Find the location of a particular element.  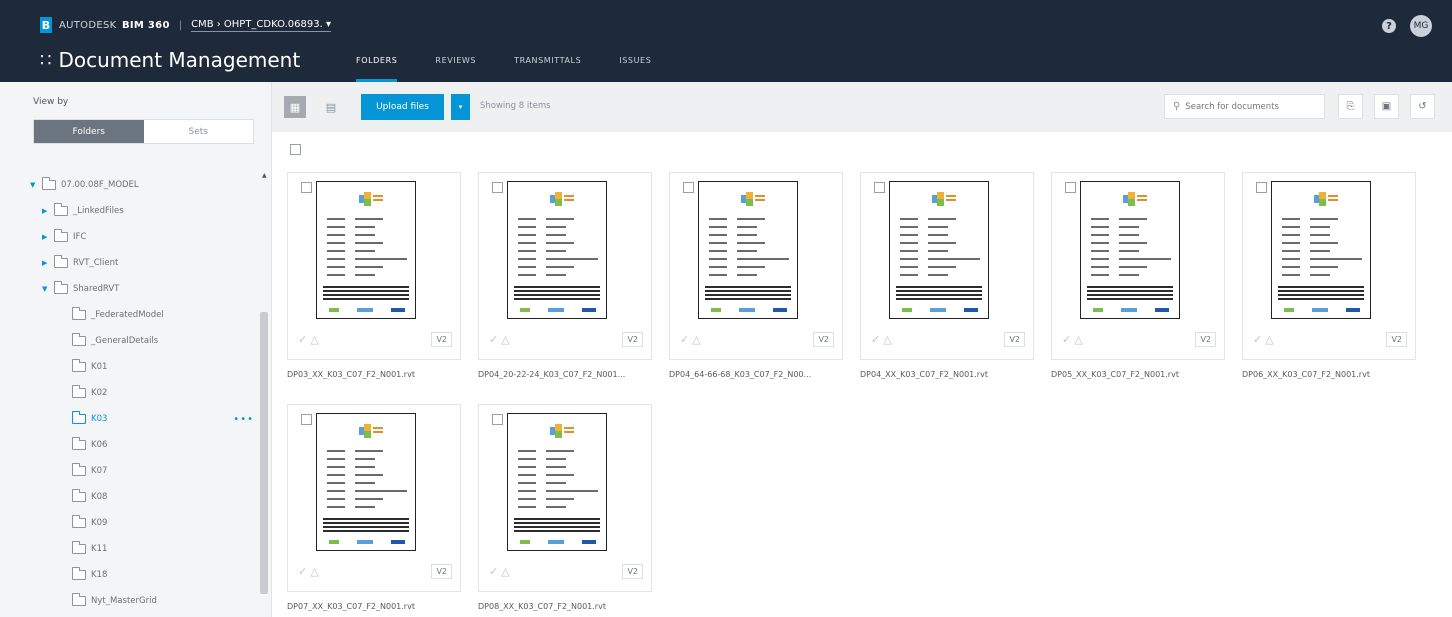

folder-tree-item: K01 is located at coordinates (149, 367).